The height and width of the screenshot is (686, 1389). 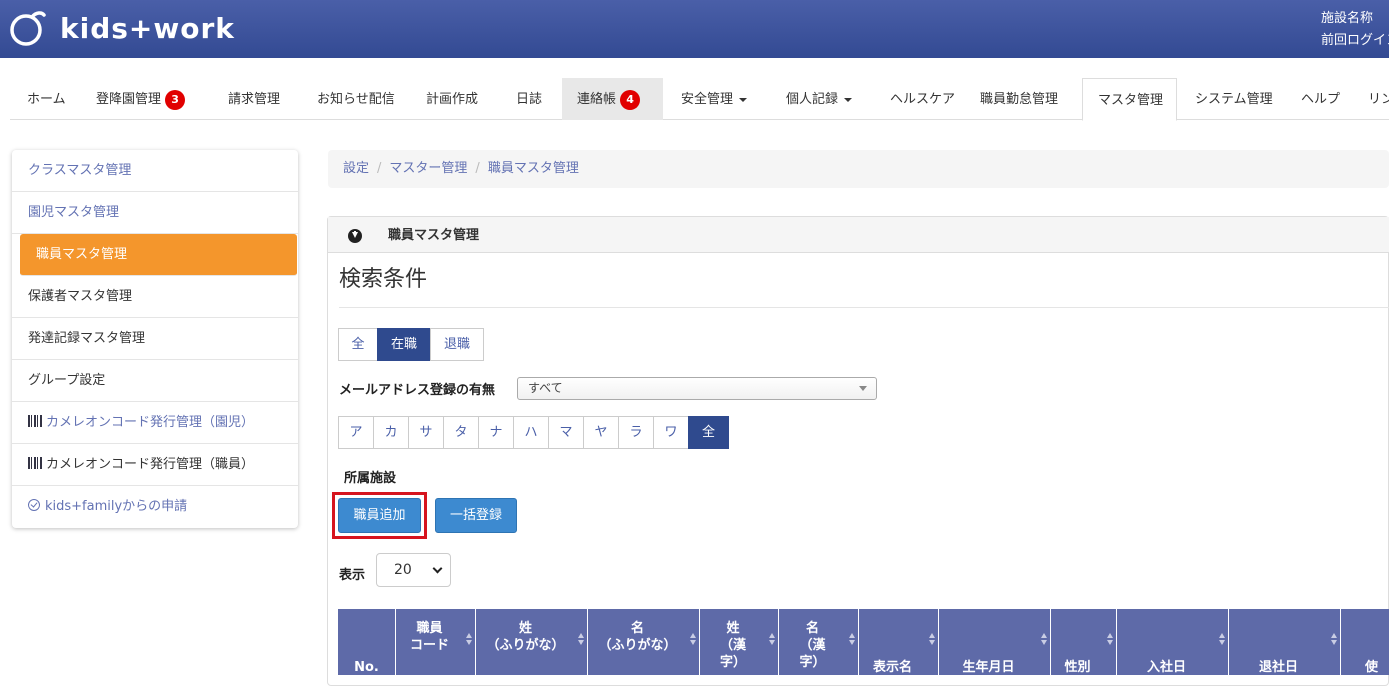 I want to click on nav-billing: 請求管理, so click(x=254, y=99).